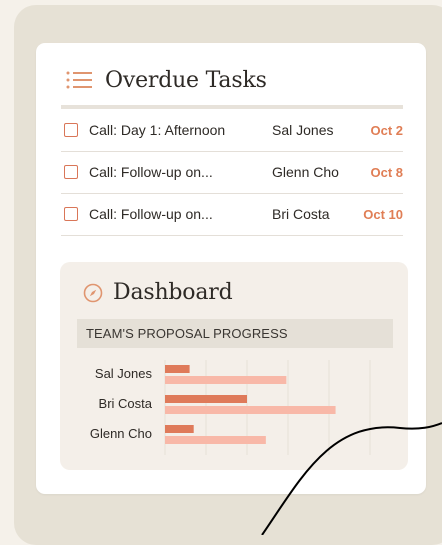 The width and height of the screenshot is (442, 545). I want to click on task-assignee: Bri Costa, so click(301, 214).